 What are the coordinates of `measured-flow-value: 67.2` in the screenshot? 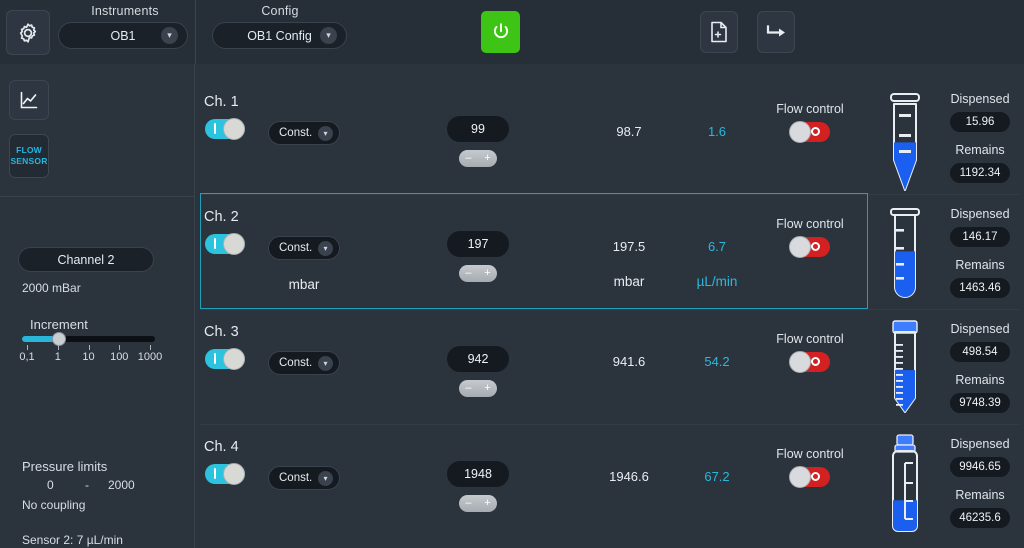 It's located at (717, 476).